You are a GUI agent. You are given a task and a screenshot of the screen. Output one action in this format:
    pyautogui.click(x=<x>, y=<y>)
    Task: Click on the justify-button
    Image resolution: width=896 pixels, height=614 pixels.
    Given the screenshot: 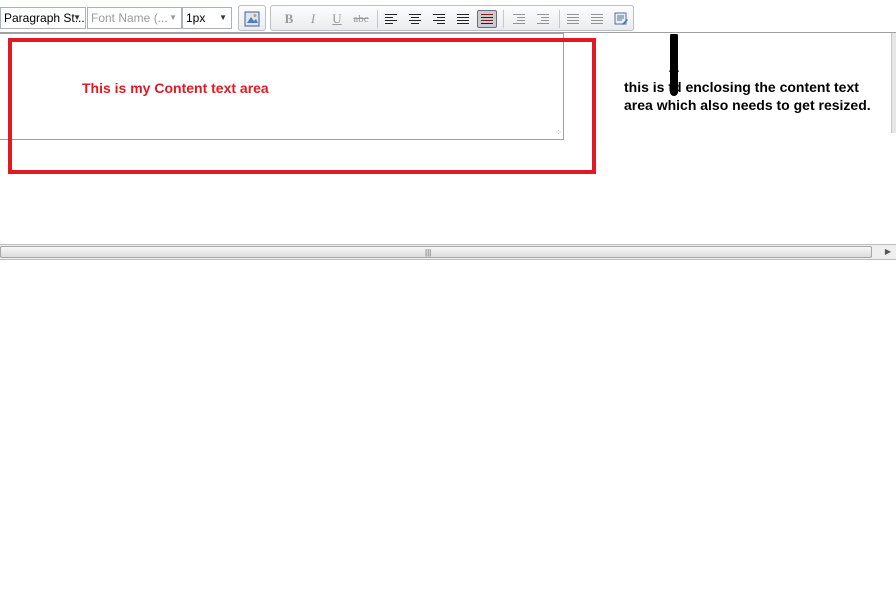 What is the action you would take?
    pyautogui.click(x=463, y=19)
    